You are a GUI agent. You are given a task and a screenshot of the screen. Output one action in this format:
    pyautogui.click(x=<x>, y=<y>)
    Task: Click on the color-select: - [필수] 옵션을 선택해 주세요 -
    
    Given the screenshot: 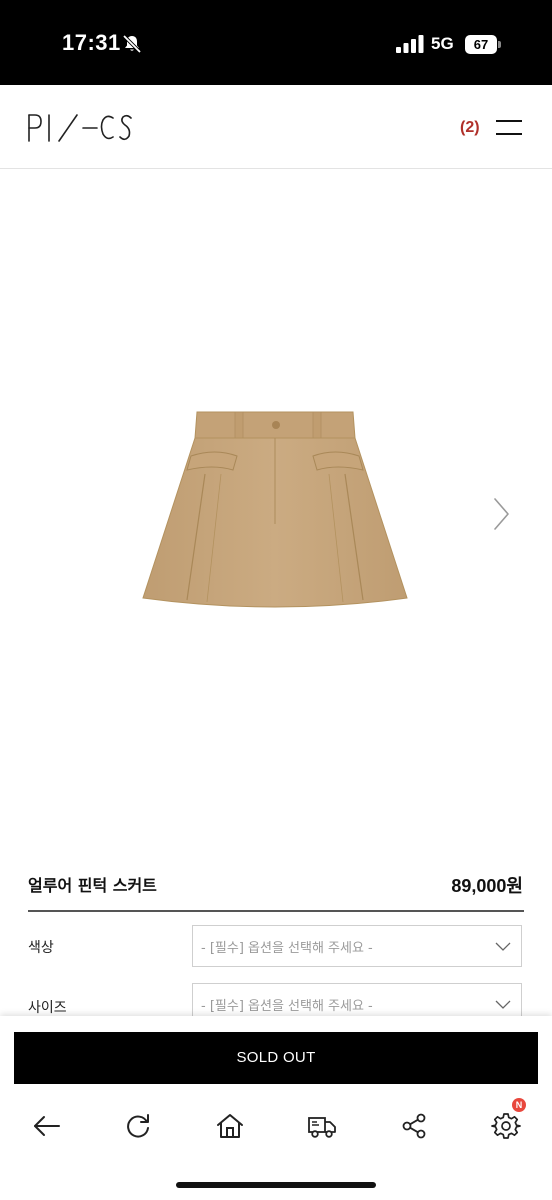 What is the action you would take?
    pyautogui.click(x=357, y=946)
    